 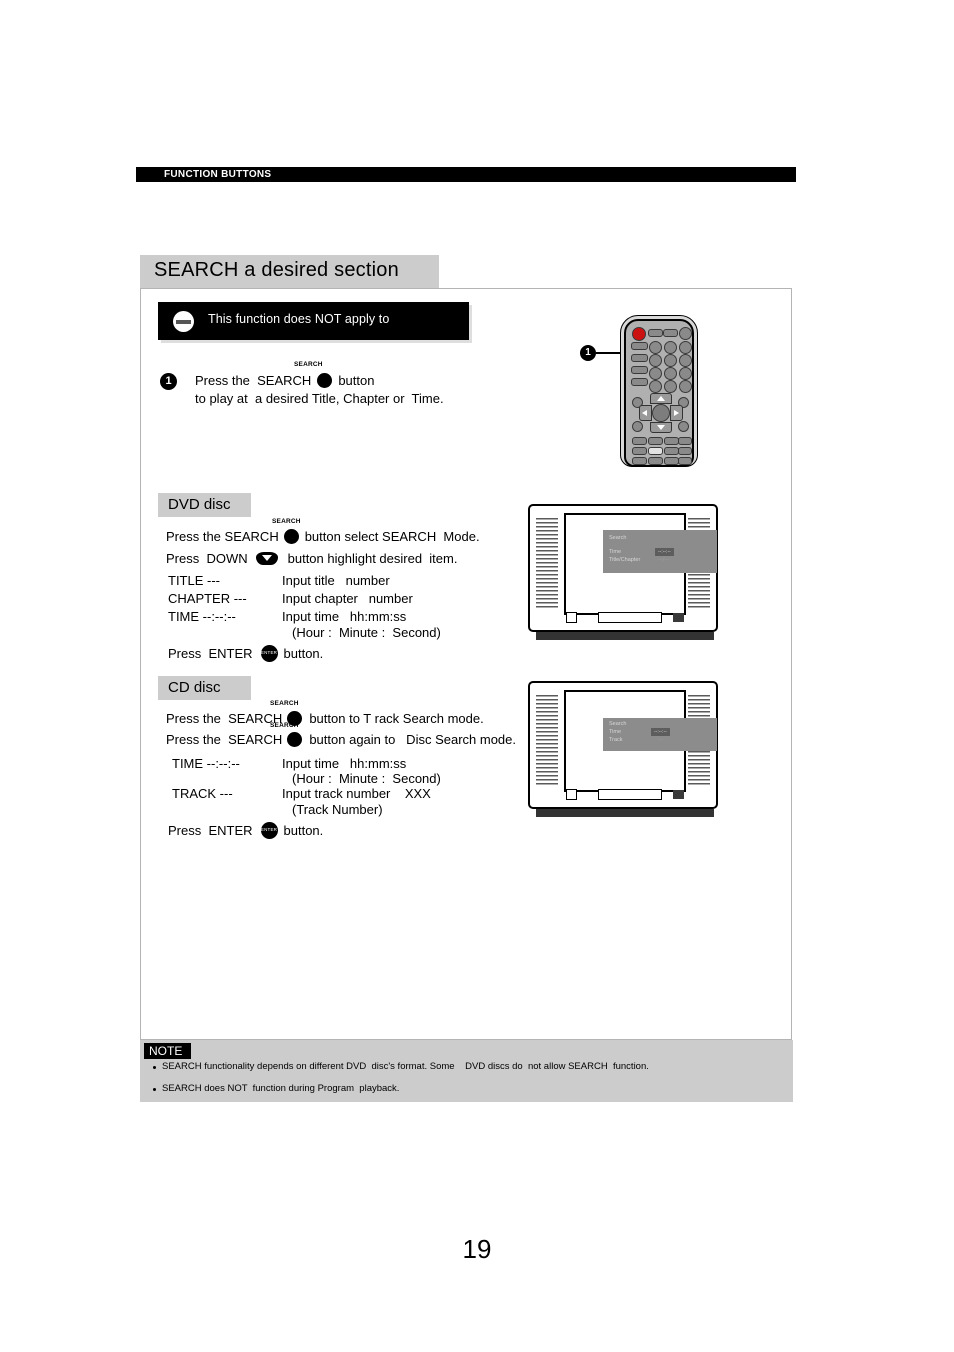 I want to click on right-arrow-icon, so click(x=676, y=413).